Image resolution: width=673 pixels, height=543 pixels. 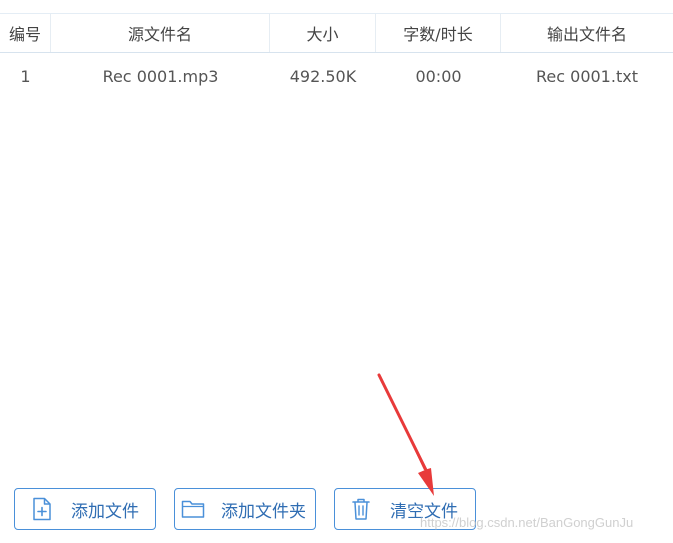 What do you see at coordinates (586, 34) in the screenshot?
I see `column-header-output-file: 输出文件名` at bounding box center [586, 34].